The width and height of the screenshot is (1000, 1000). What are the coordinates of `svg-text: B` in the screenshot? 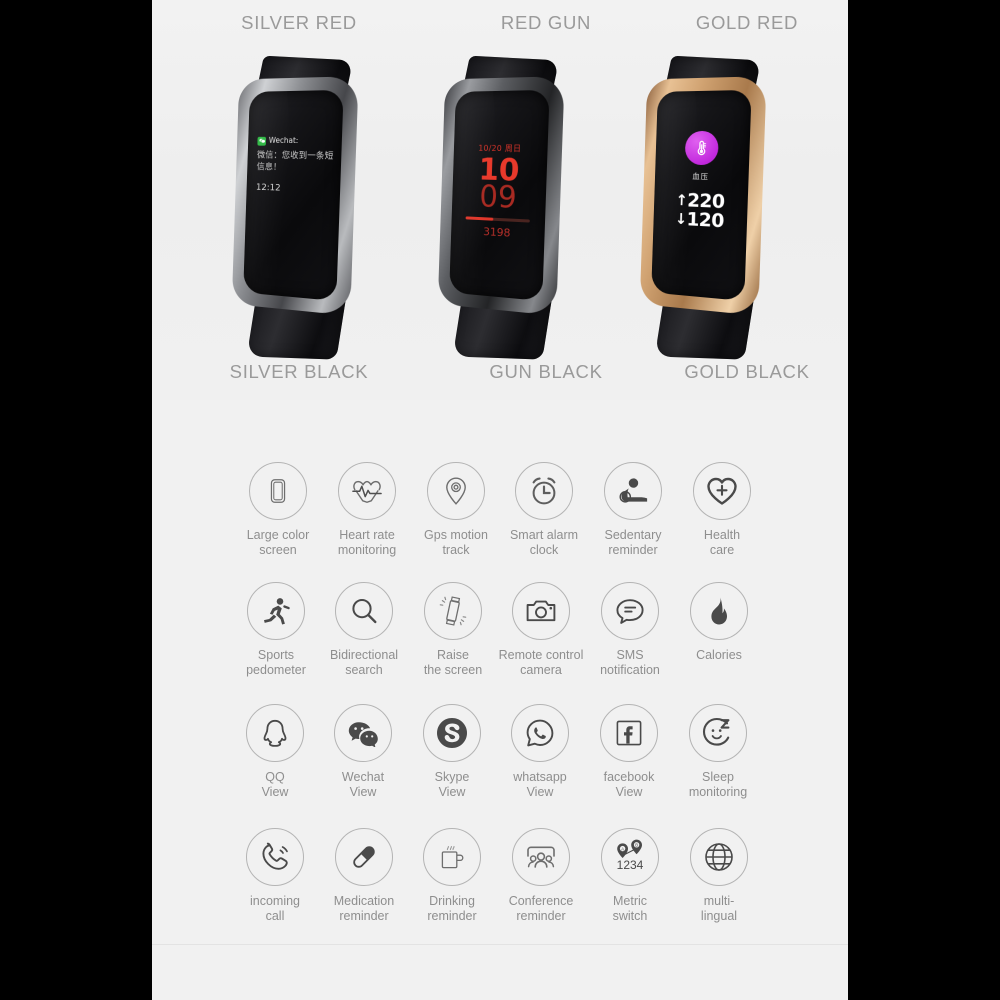 It's located at (636, 845).